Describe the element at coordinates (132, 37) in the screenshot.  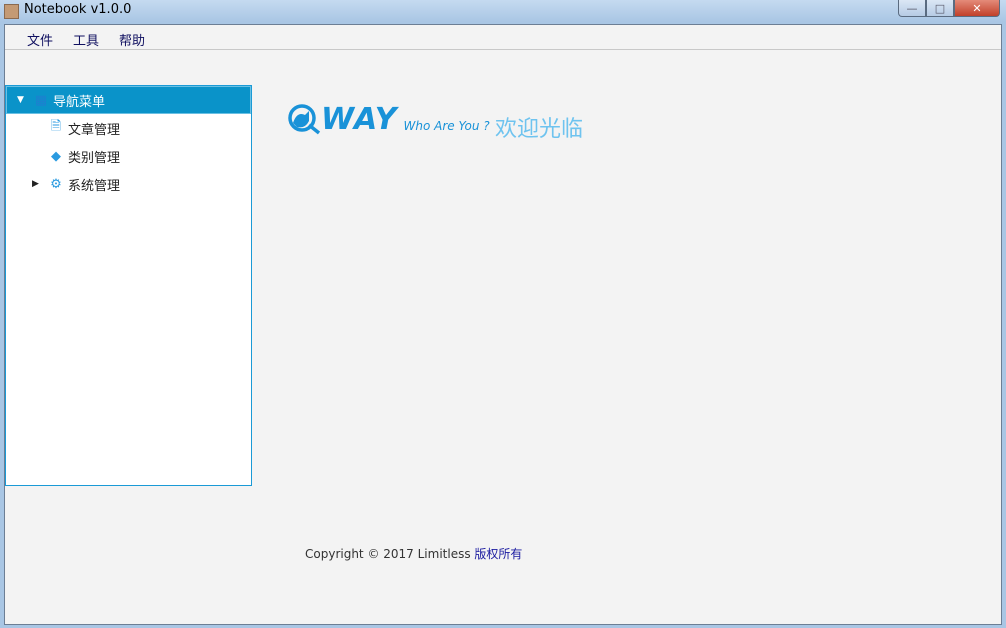
I see `menu-help: 帮助` at that location.